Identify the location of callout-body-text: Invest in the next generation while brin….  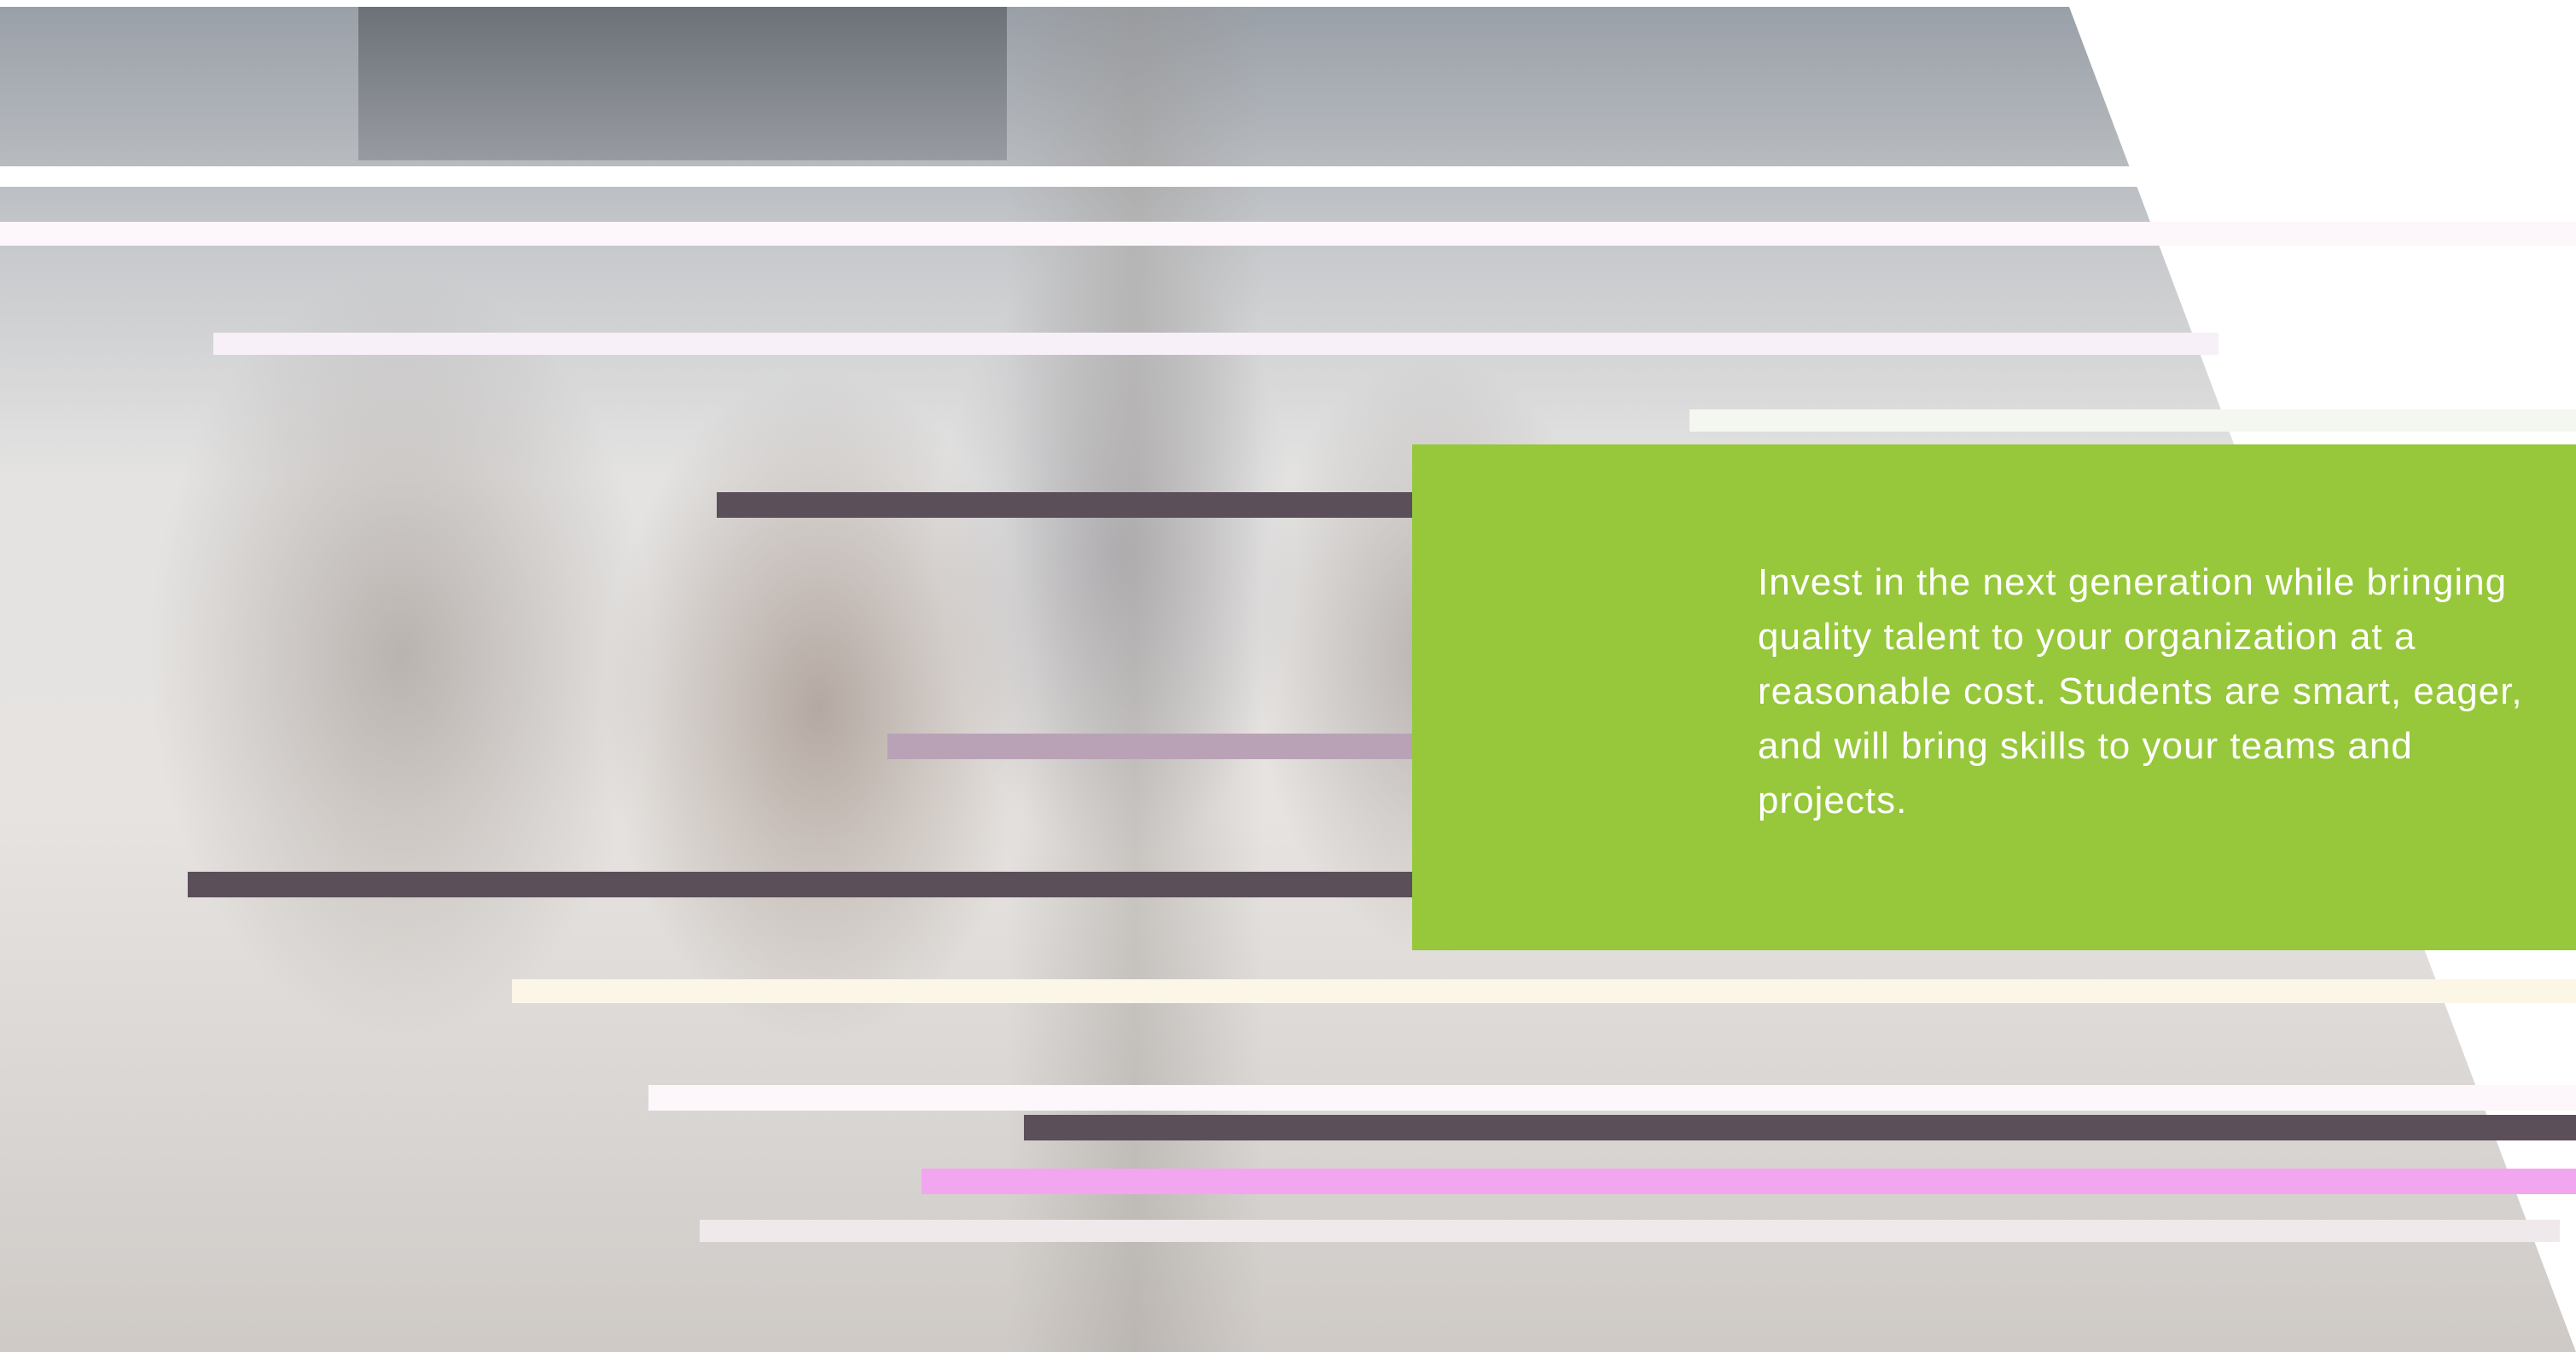
(2140, 691).